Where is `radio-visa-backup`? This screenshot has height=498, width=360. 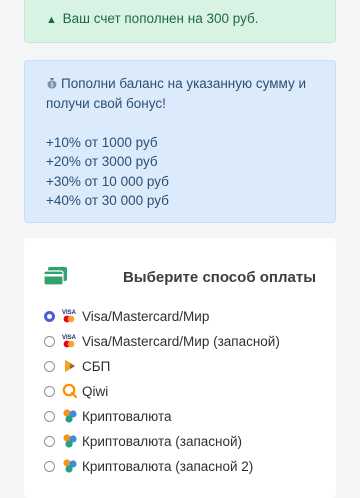
radio-visa-backup is located at coordinates (49, 341).